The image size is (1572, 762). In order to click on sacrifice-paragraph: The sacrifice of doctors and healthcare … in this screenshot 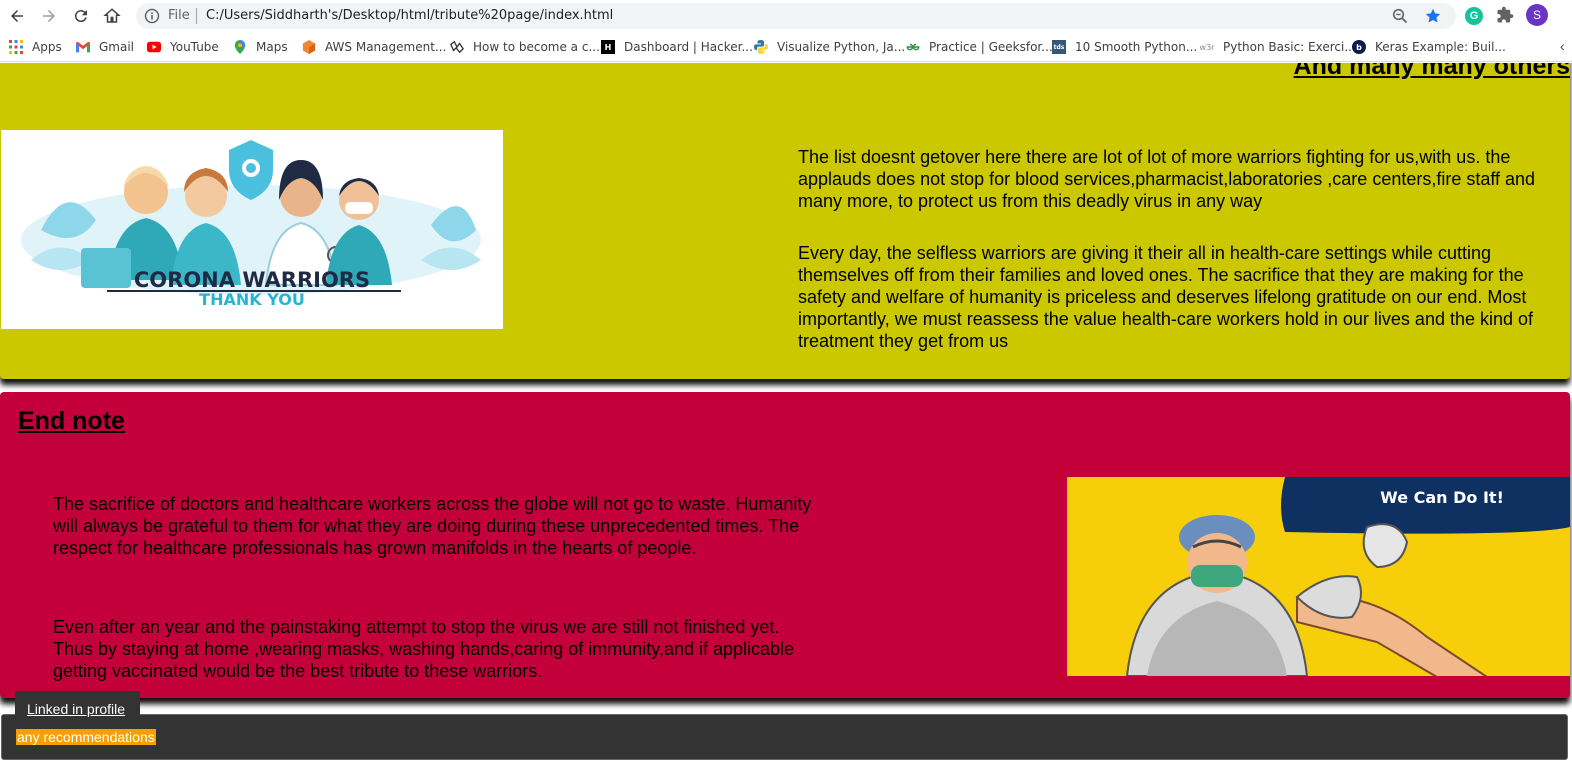, I will do `click(432, 526)`.